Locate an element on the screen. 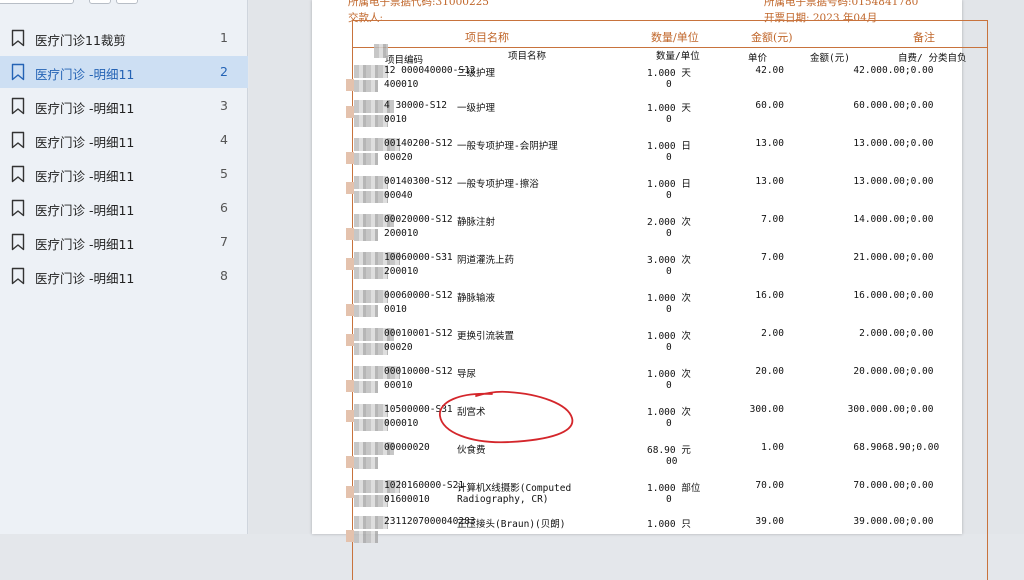 The width and height of the screenshot is (1024, 580). item-code-line2: 400010 is located at coordinates (401, 84).